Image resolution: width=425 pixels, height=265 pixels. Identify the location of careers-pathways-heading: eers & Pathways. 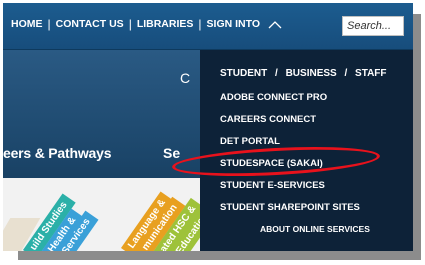
(57, 153).